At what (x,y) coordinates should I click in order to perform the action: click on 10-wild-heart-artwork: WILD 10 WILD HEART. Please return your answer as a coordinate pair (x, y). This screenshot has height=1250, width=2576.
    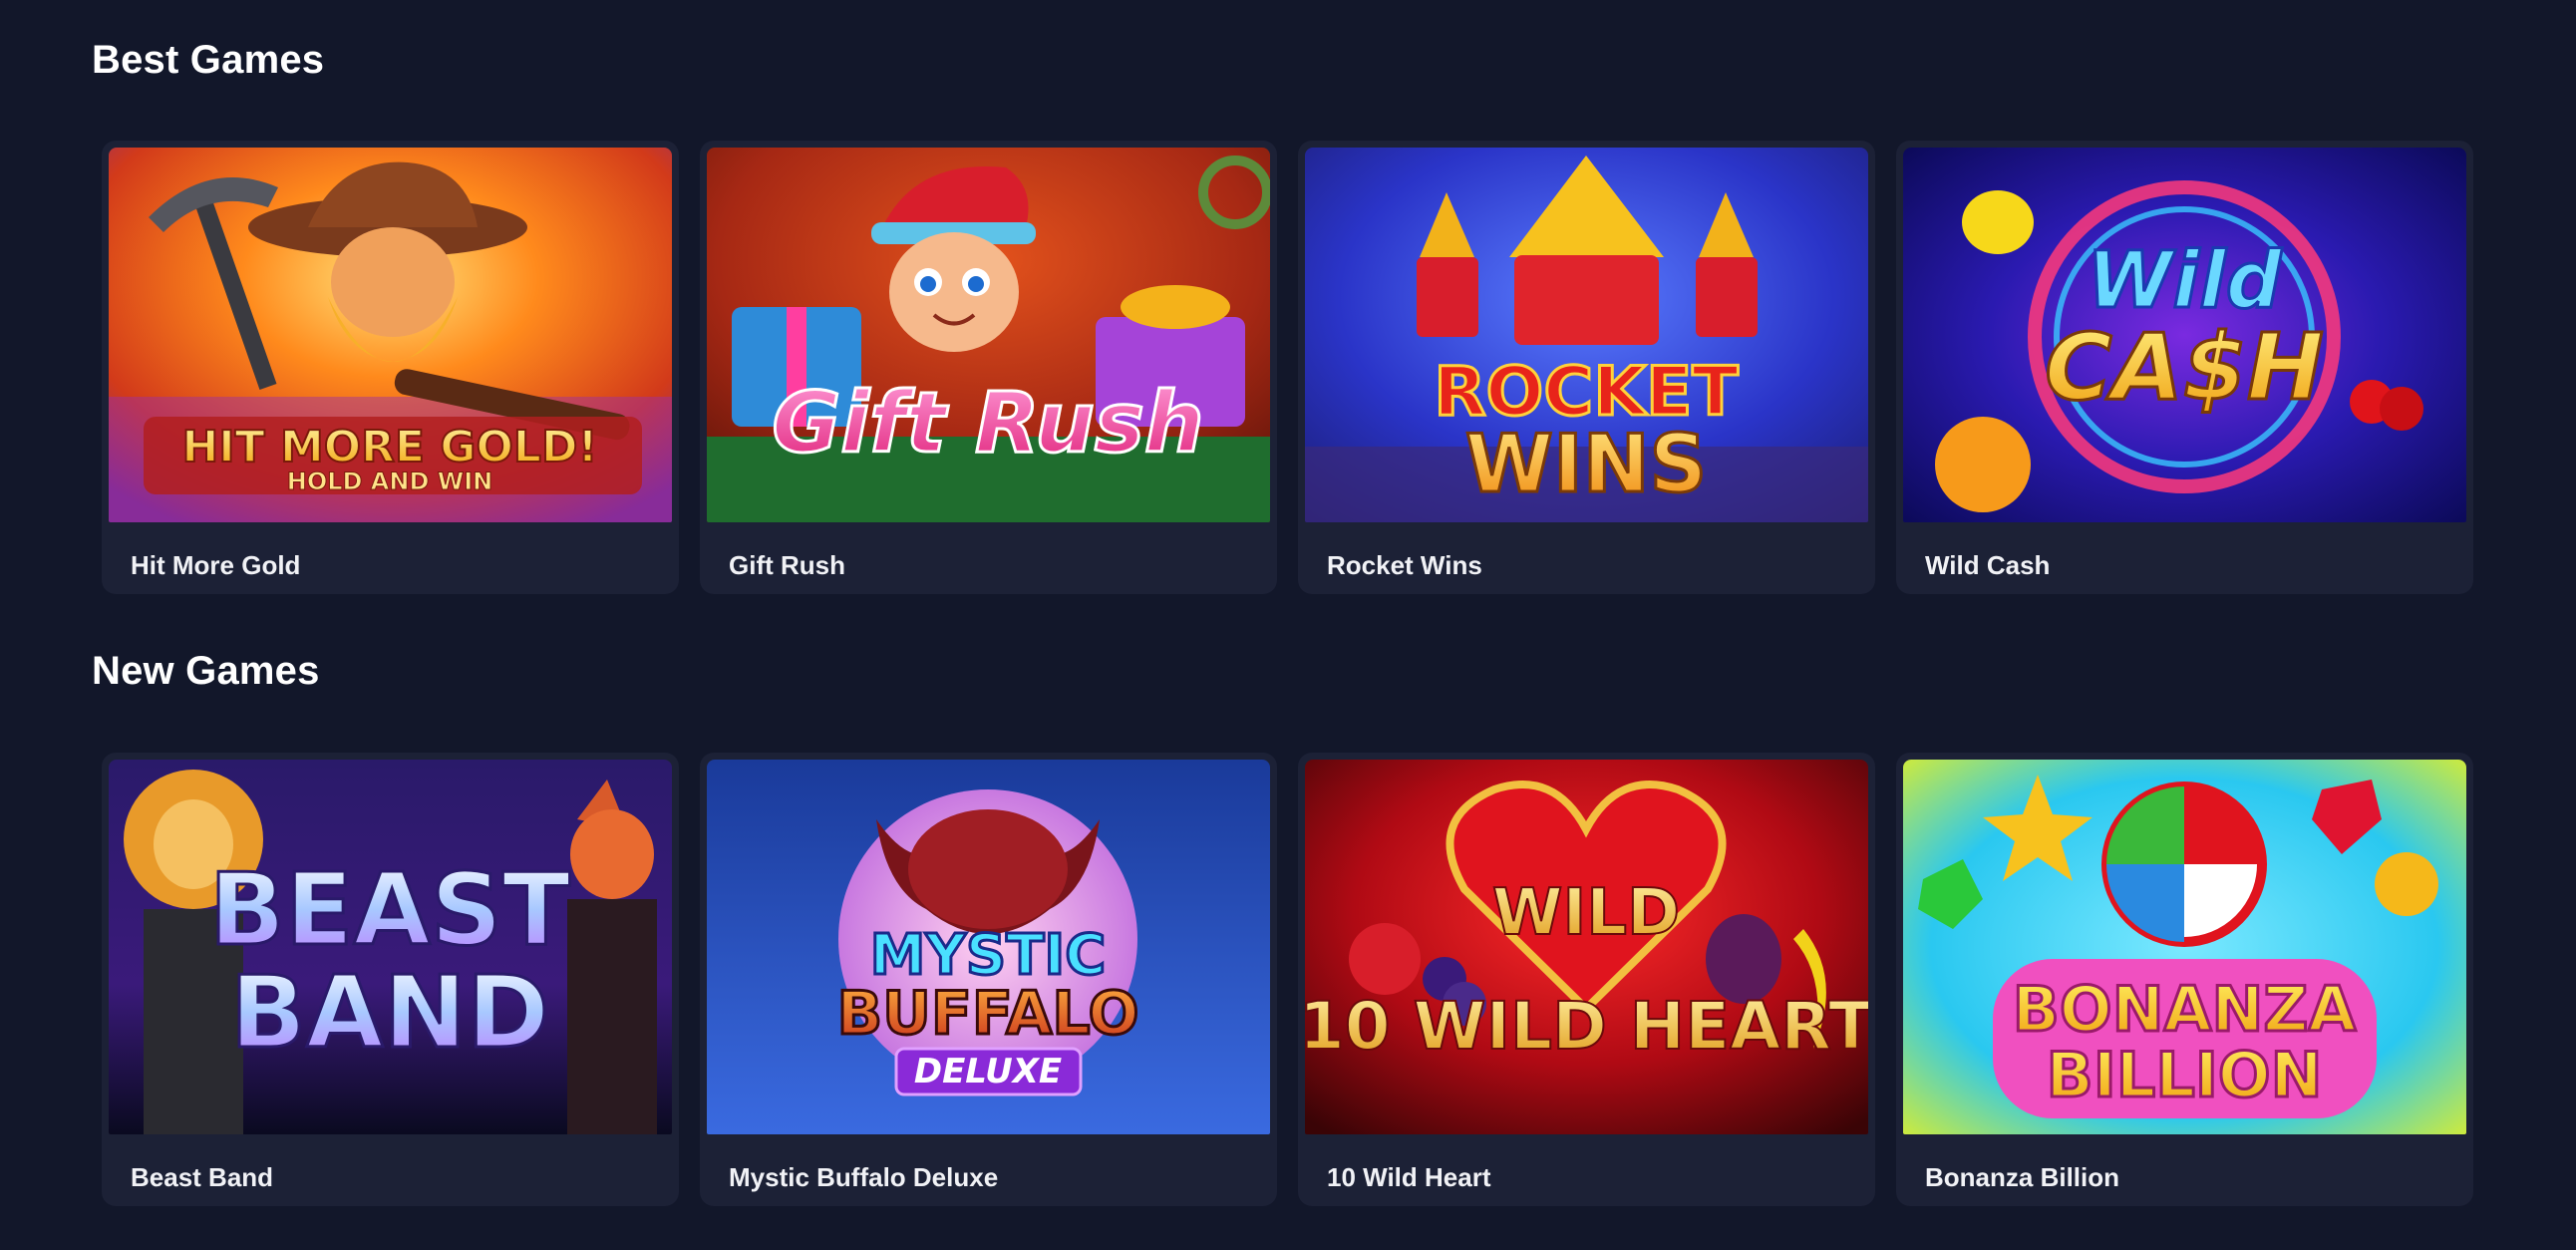
    Looking at the image, I should click on (1586, 947).